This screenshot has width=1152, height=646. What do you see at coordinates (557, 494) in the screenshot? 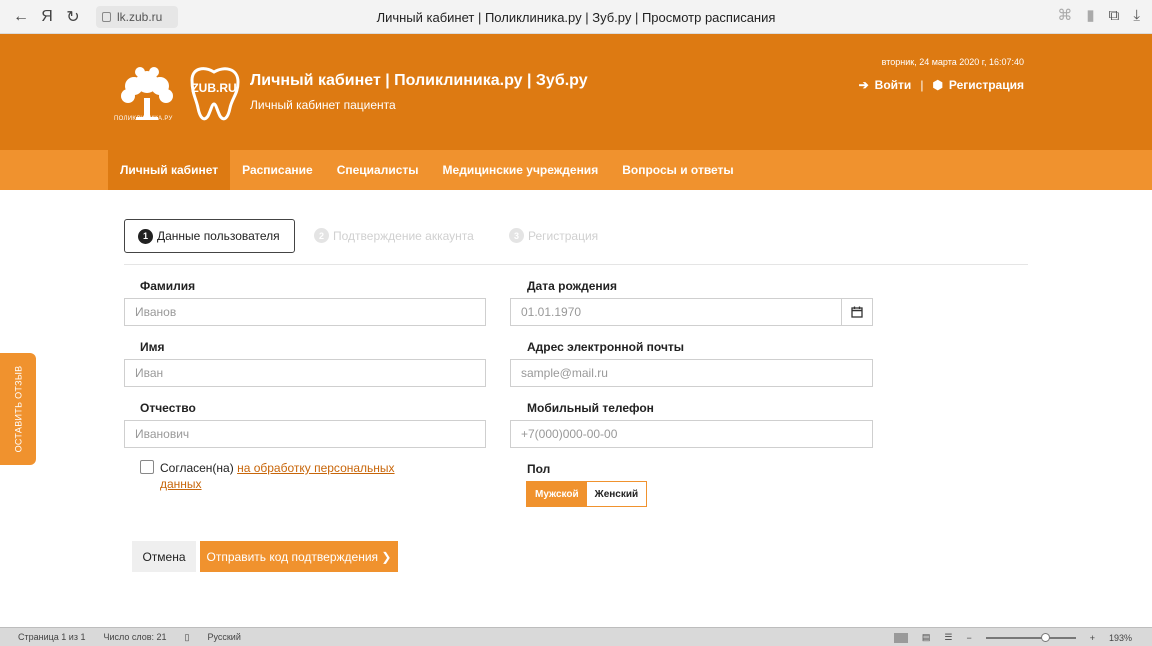
I see `gender-male-button: Мужской` at bounding box center [557, 494].